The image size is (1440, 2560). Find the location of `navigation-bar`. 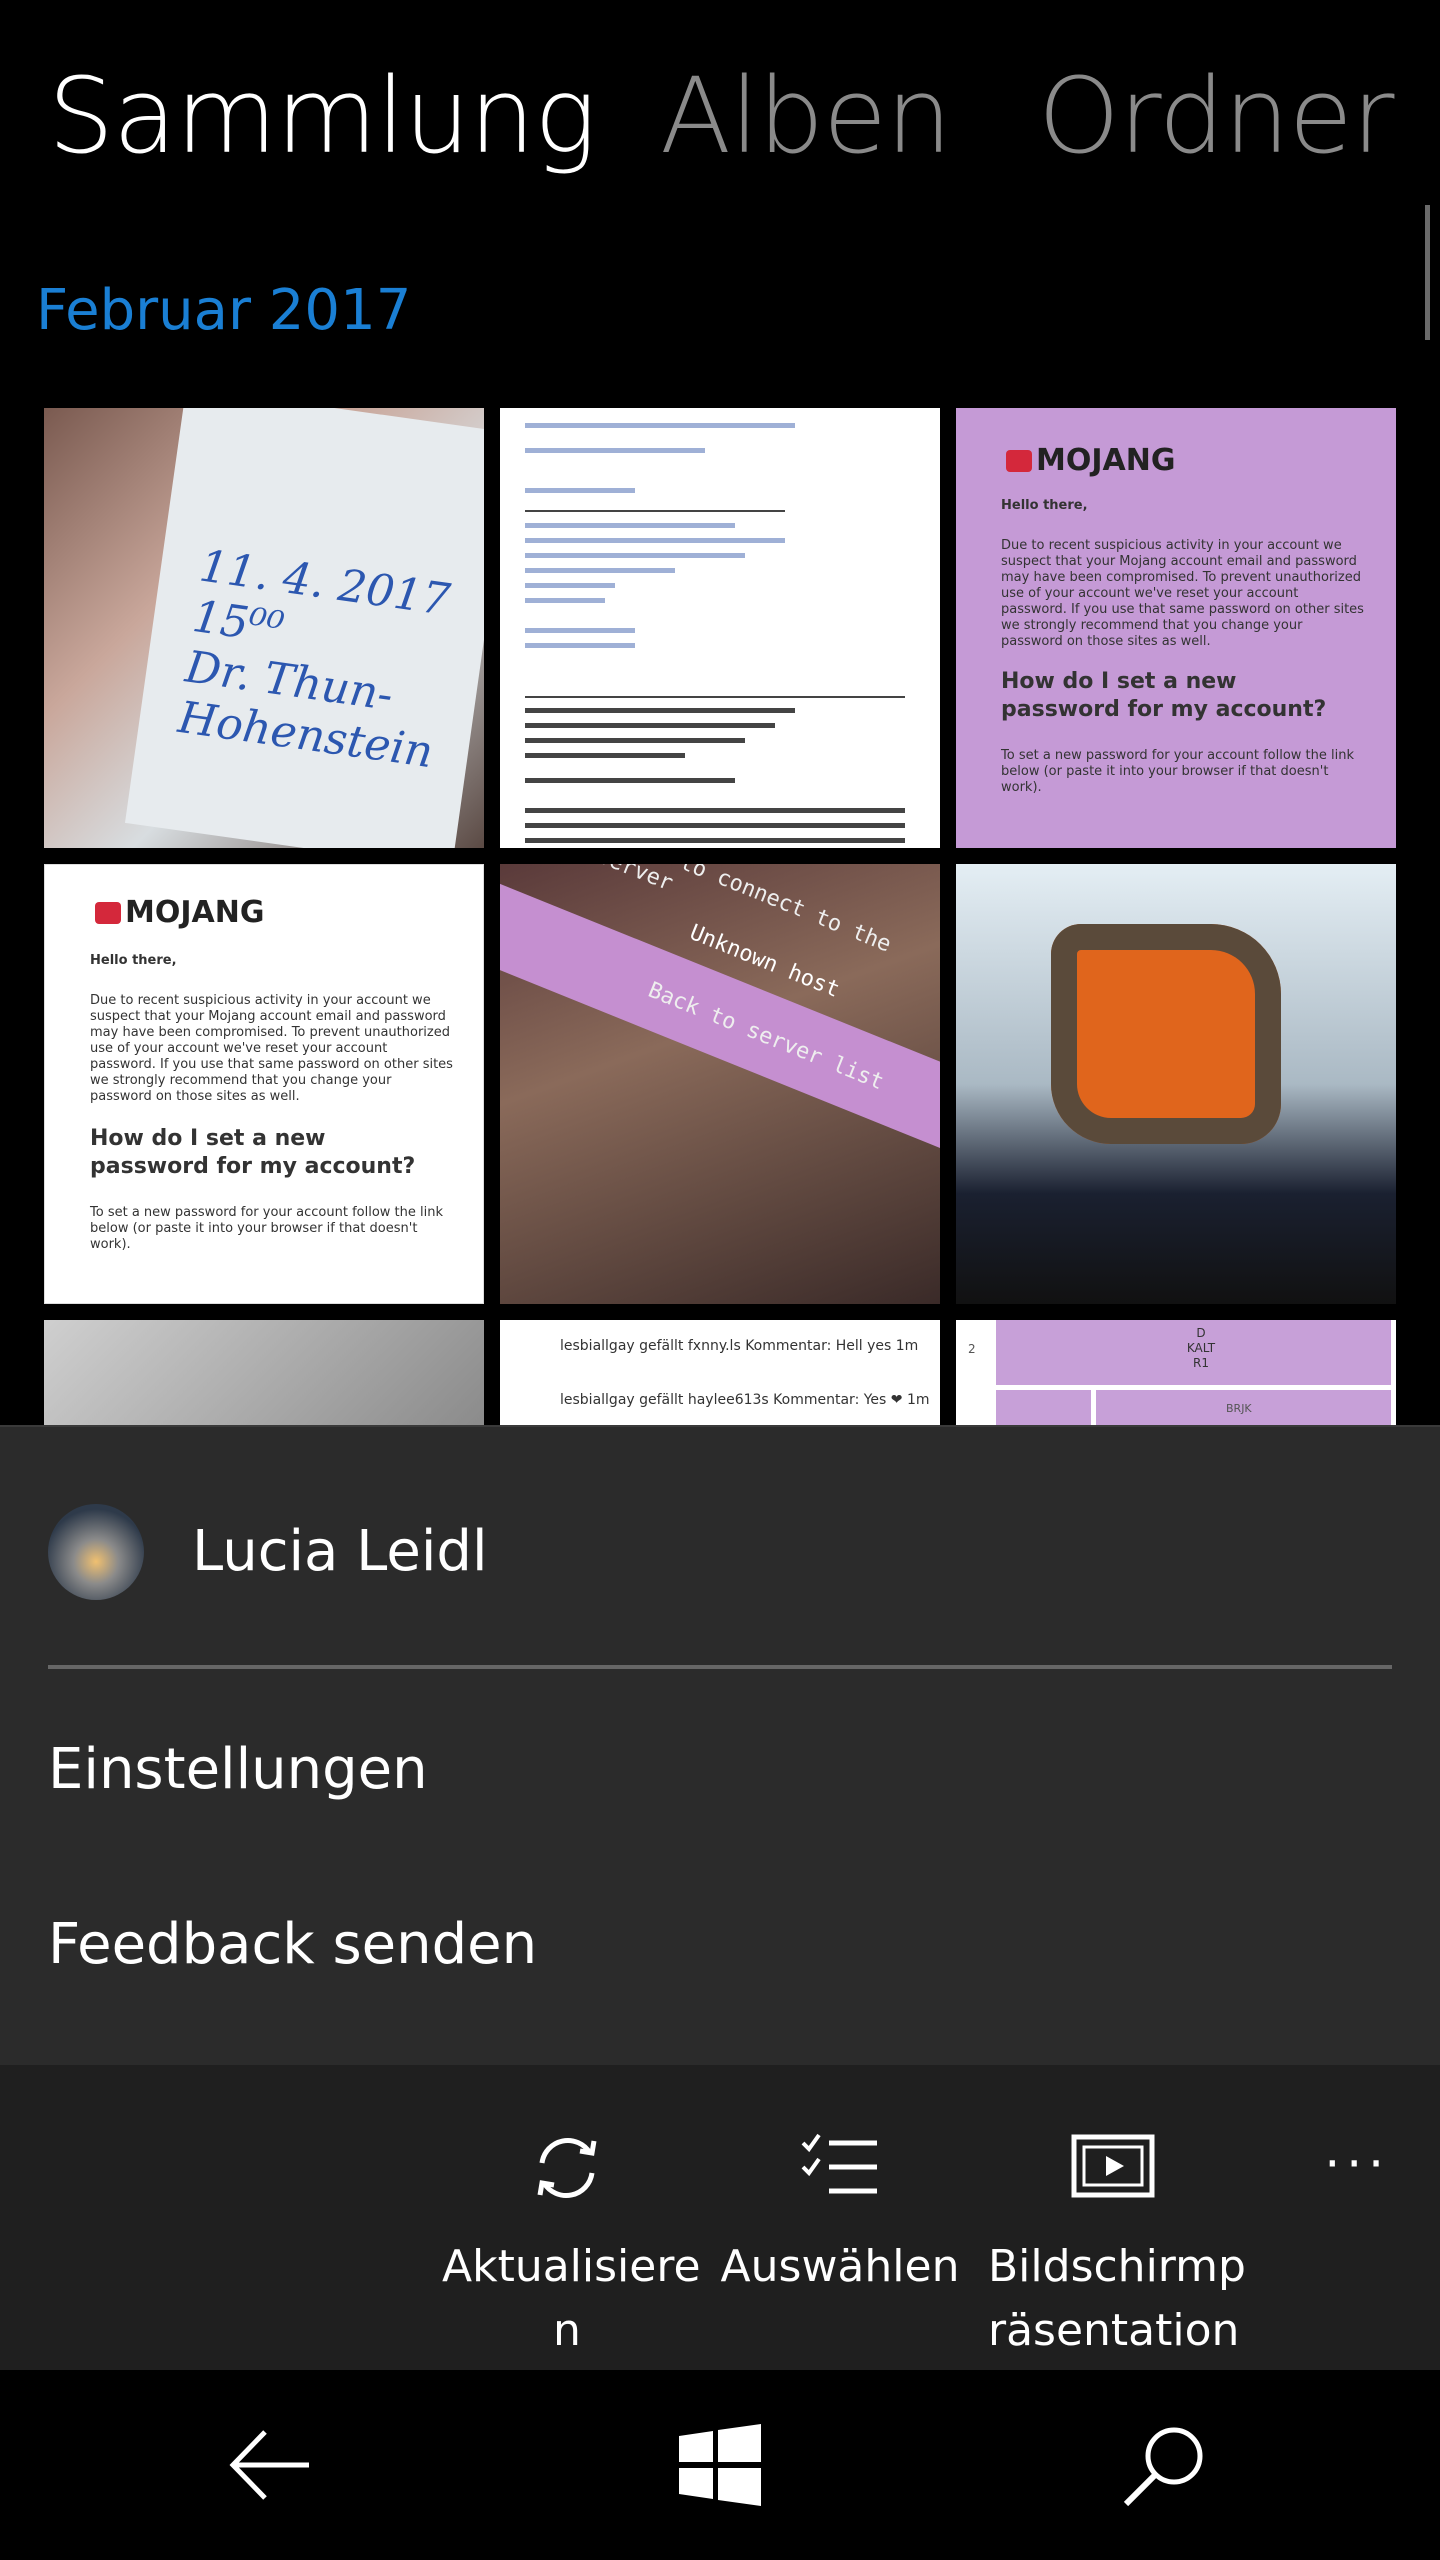

navigation-bar is located at coordinates (720, 2465).